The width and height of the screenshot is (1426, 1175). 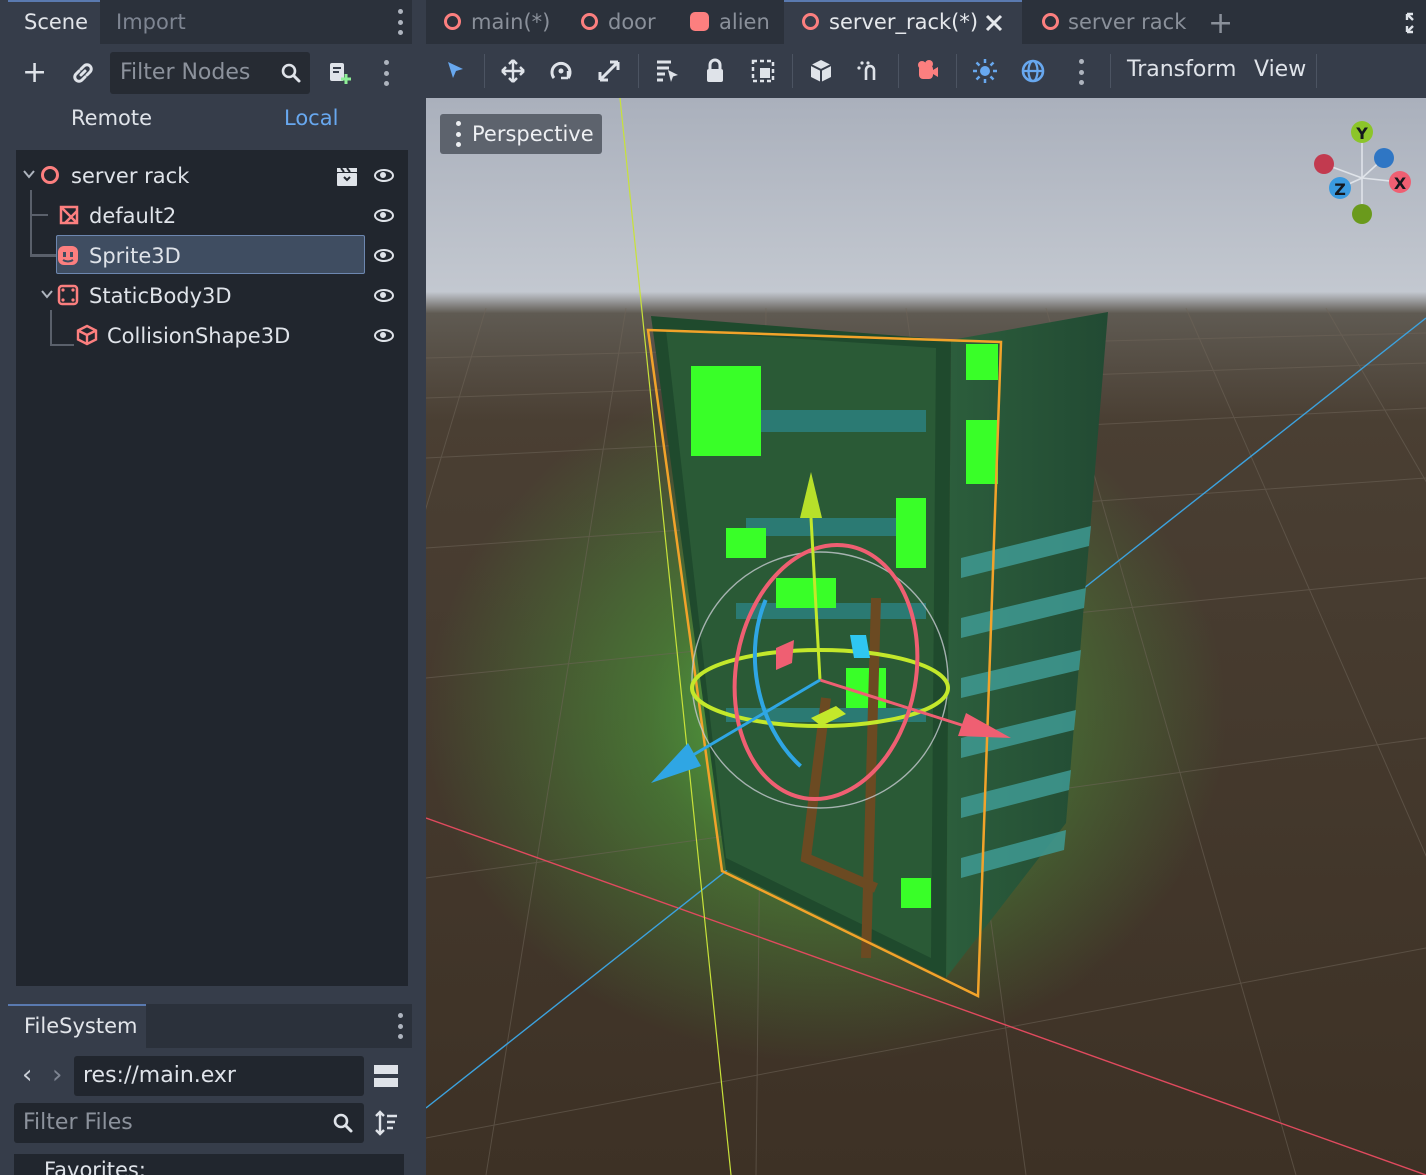 What do you see at coordinates (985, 71) in the screenshot?
I see `sun-preview-icon` at bounding box center [985, 71].